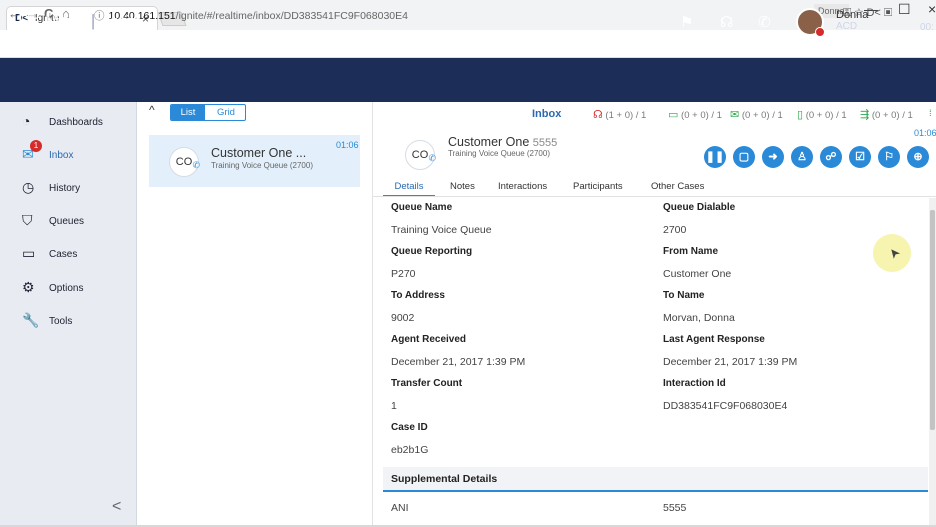 This screenshot has height=527, width=936. What do you see at coordinates (598, 186) in the screenshot?
I see `tab-participants: Participants` at bounding box center [598, 186].